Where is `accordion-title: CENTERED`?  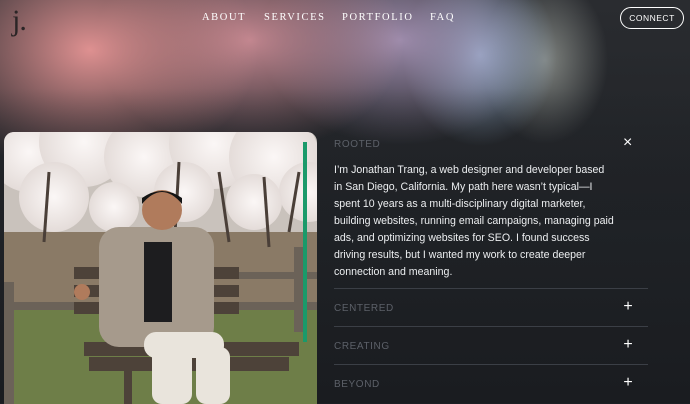
accordion-title: CENTERED is located at coordinates (364, 308).